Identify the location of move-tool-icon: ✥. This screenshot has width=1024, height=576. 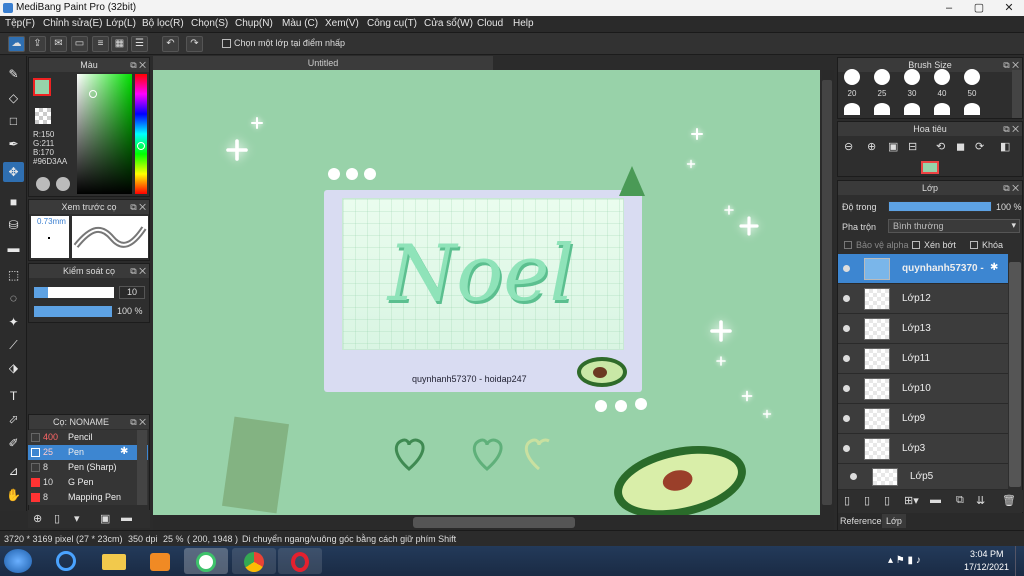
(13, 172).